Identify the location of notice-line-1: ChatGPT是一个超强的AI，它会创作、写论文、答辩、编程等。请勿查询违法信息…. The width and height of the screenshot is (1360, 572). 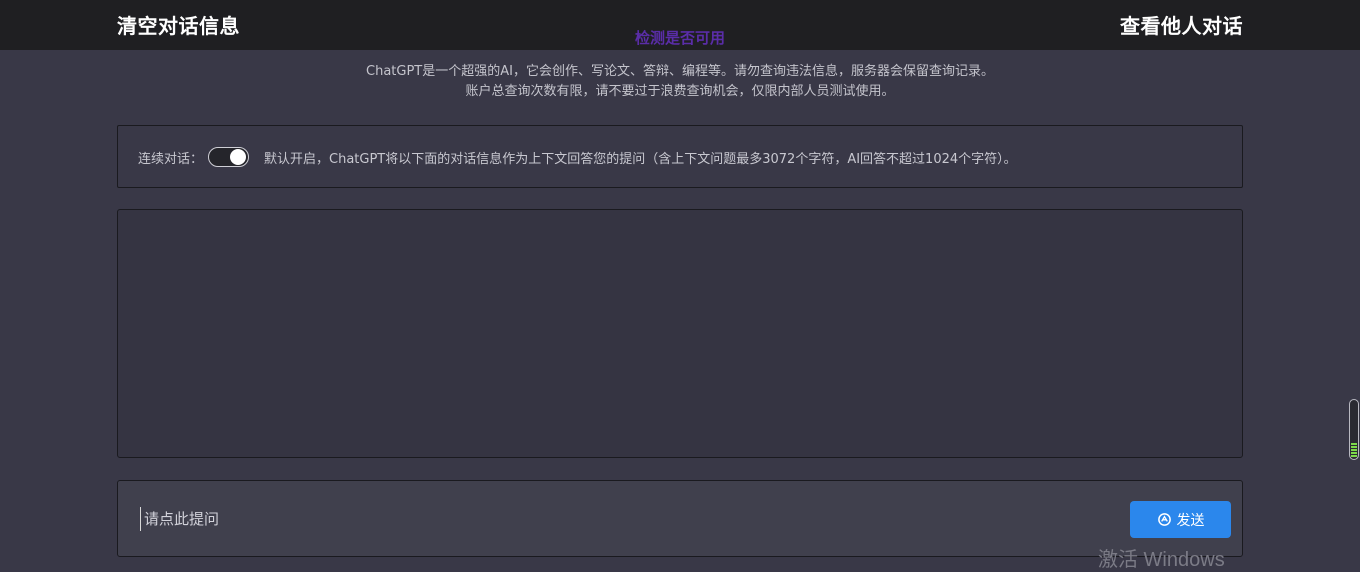
(680, 71).